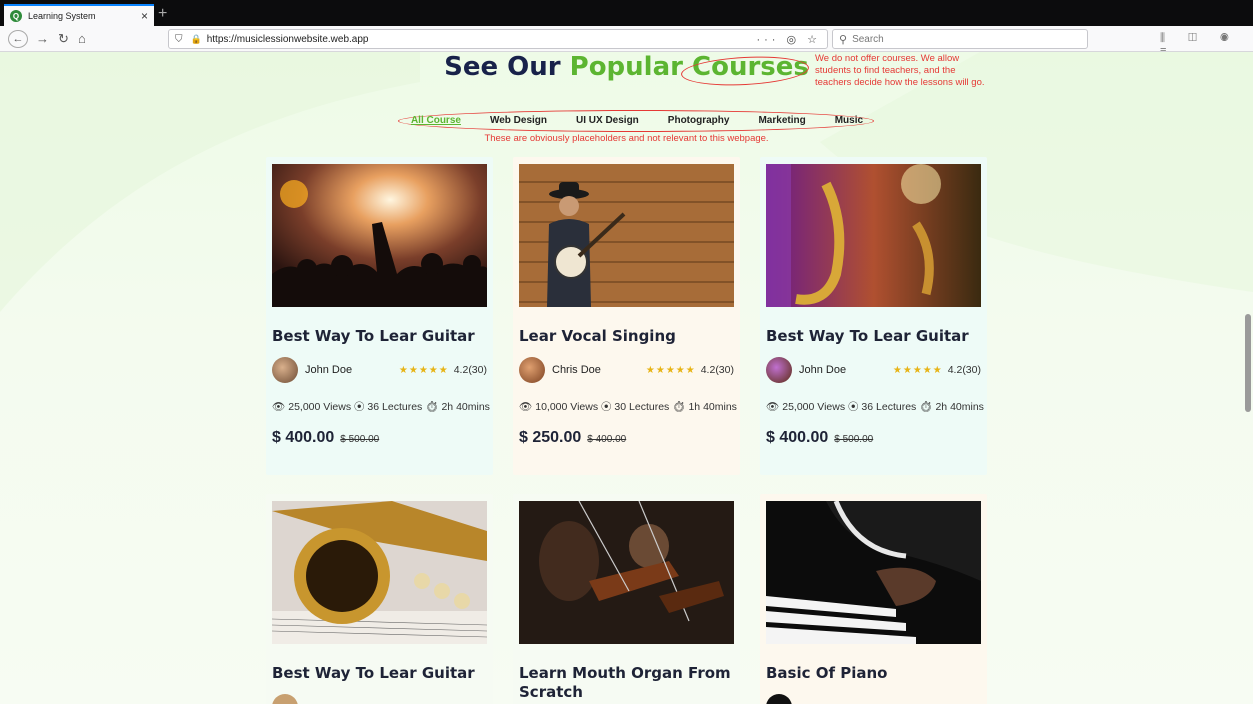  Describe the element at coordinates (82, 39) in the screenshot. I see `home-icon: ⌂` at that location.